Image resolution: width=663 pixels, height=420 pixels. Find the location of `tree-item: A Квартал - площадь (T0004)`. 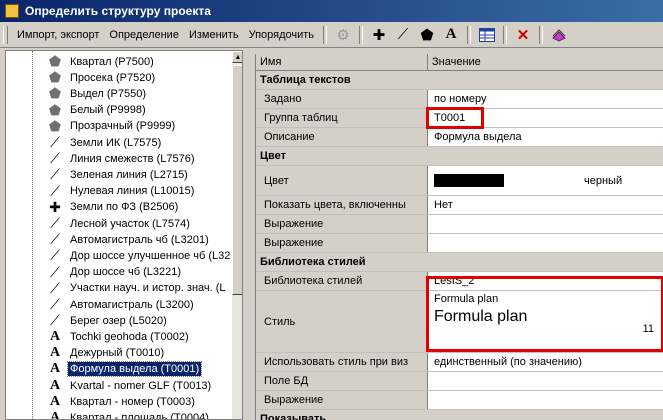

tree-item: A Квартал - площадь (T0004) is located at coordinates (108, 414).